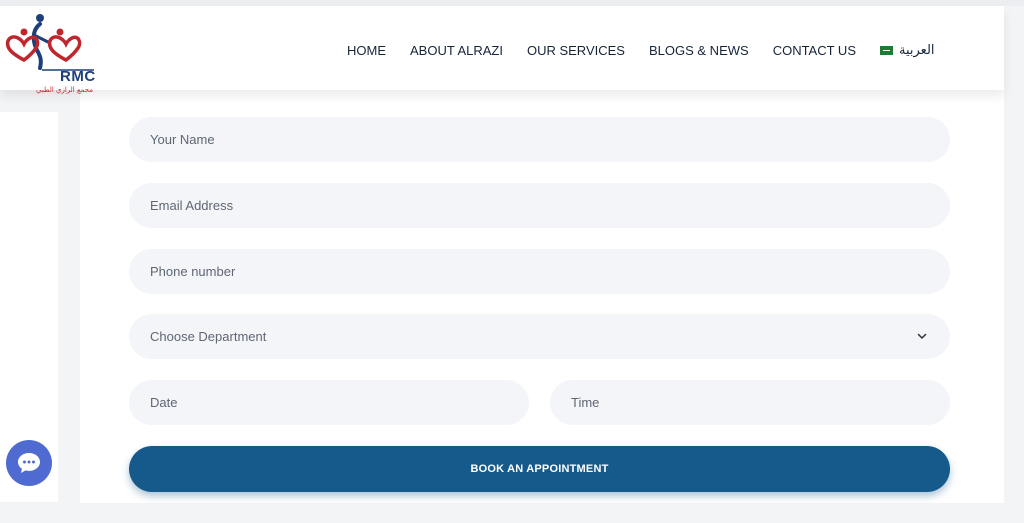 This screenshot has width=1024, height=523. I want to click on chat-bubble-icon, so click(29, 463).